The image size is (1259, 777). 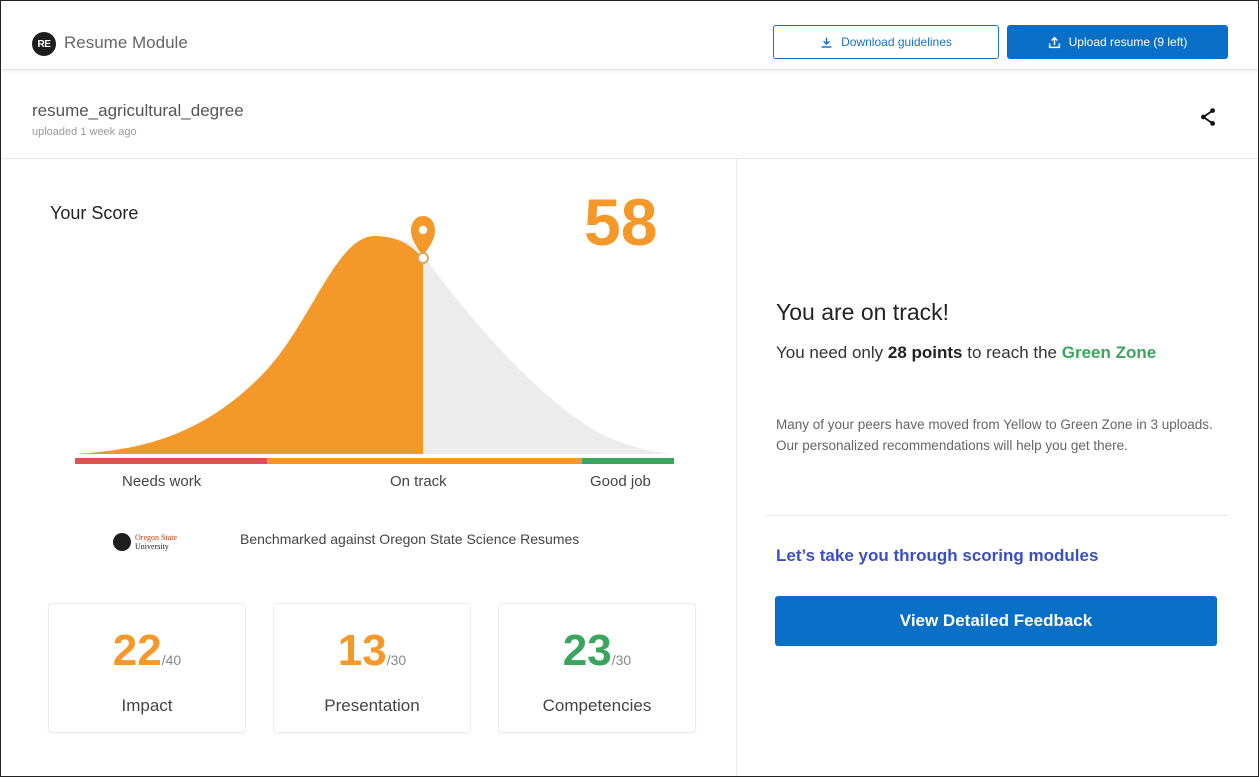 What do you see at coordinates (372, 705) in the screenshot?
I see `card-label: Presentation` at bounding box center [372, 705].